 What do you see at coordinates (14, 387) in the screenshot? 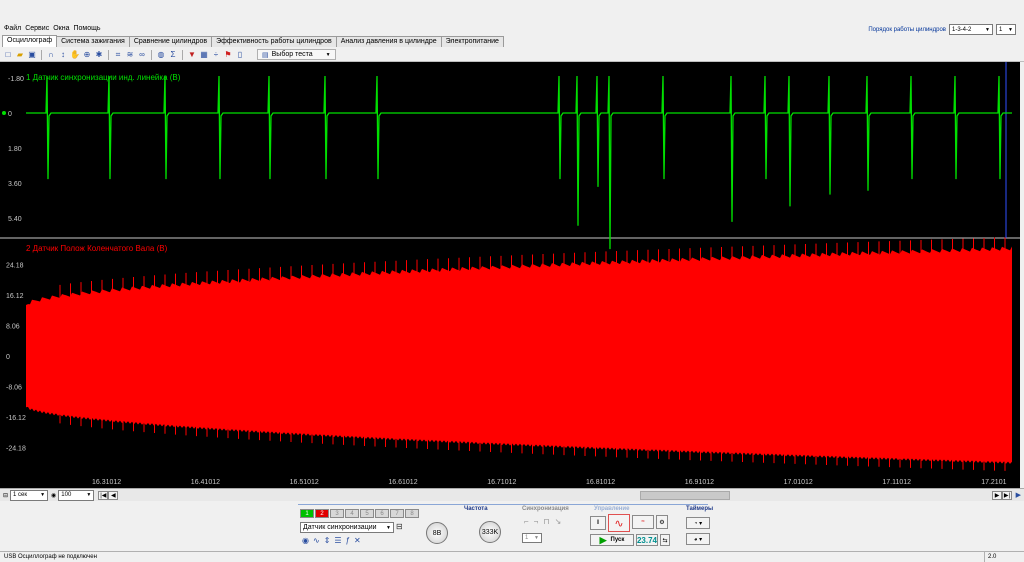
I see `ch2-tick-label: -8.06` at bounding box center [14, 387].